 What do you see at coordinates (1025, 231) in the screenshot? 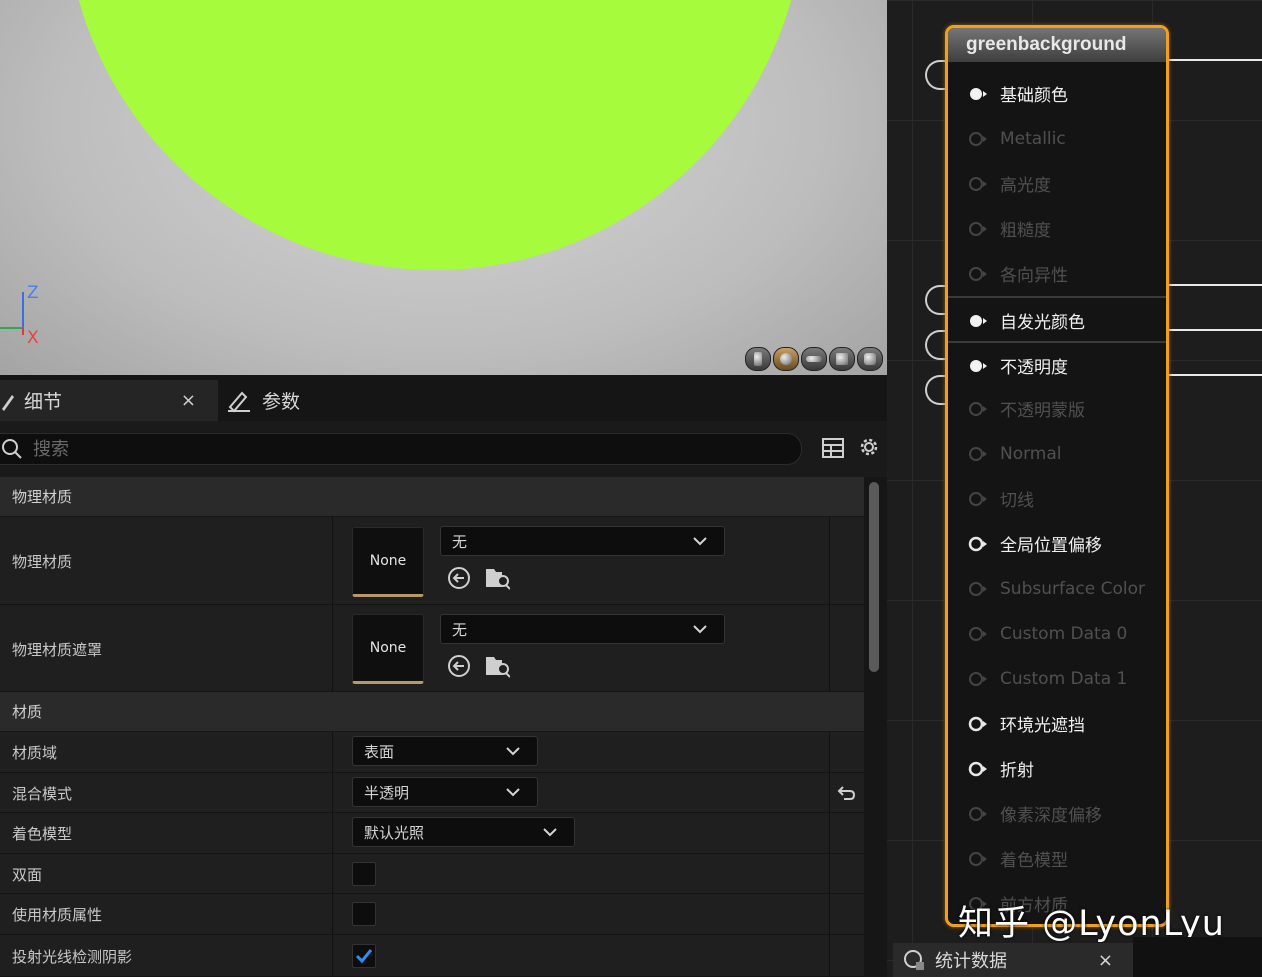
I see `pin-label: 粗糙度` at bounding box center [1025, 231].